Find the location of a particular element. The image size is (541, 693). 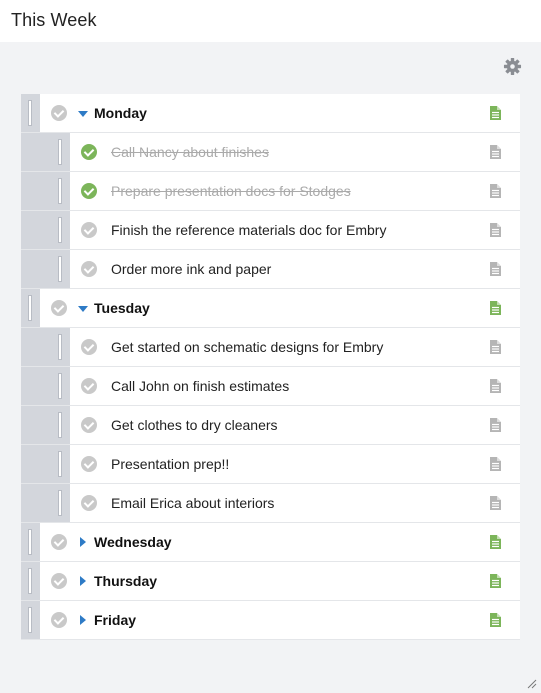

task-label: Email Erica about interiors is located at coordinates (192, 503).